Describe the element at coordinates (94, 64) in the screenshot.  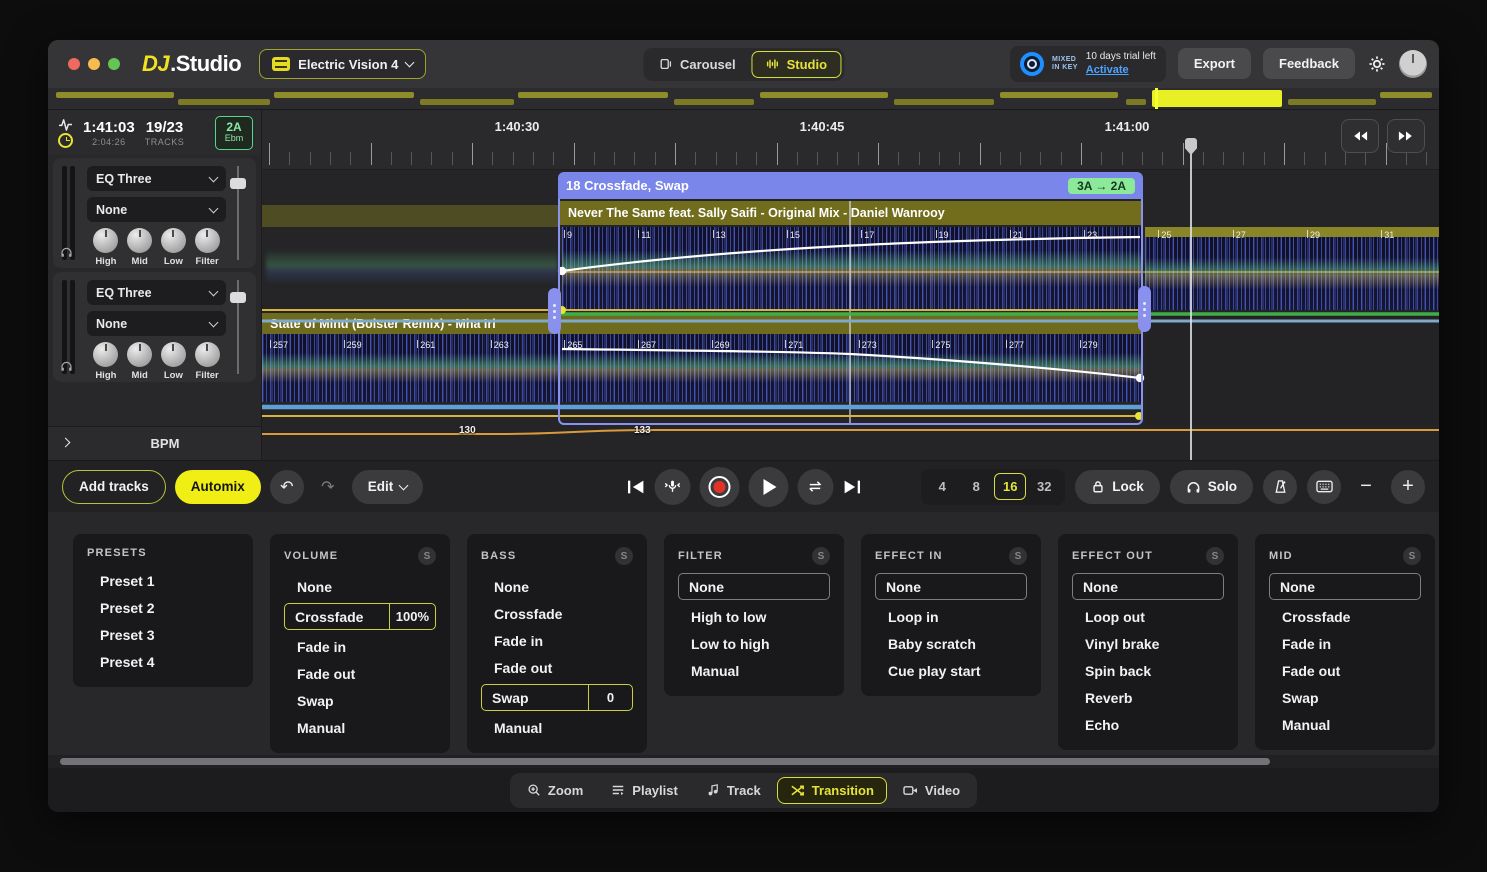
I see `minimize-window-button` at that location.